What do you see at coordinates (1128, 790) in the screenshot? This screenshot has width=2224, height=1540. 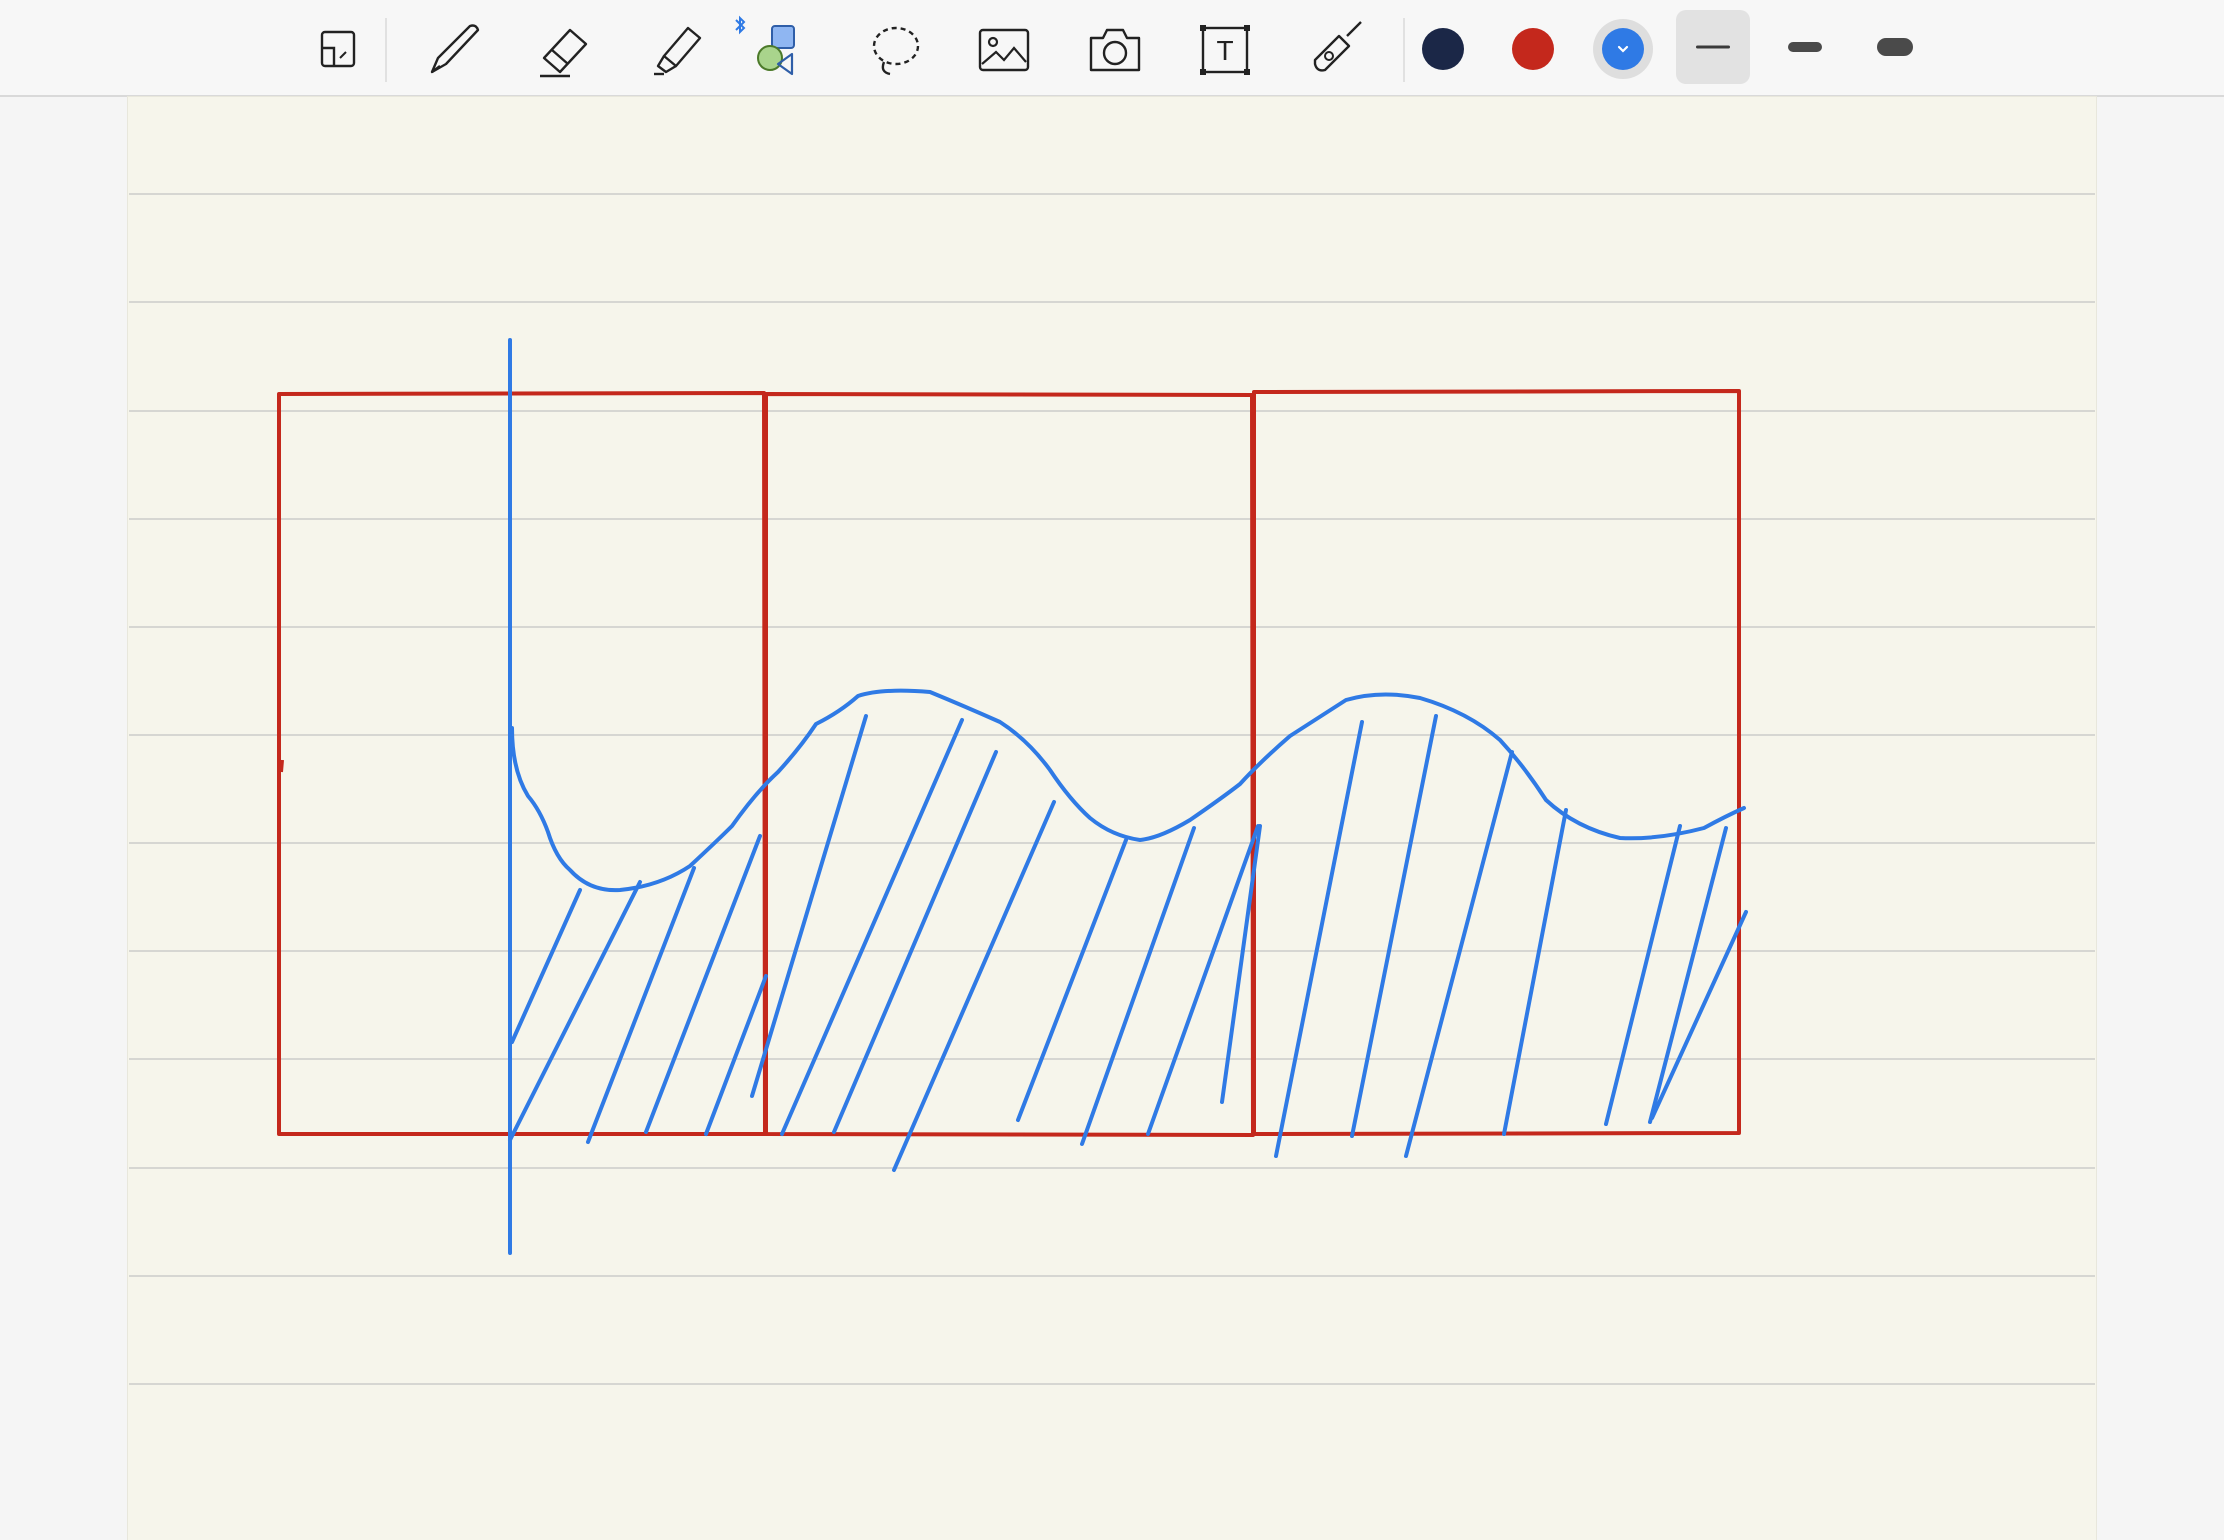 I see `ink-sine-curve` at bounding box center [1128, 790].